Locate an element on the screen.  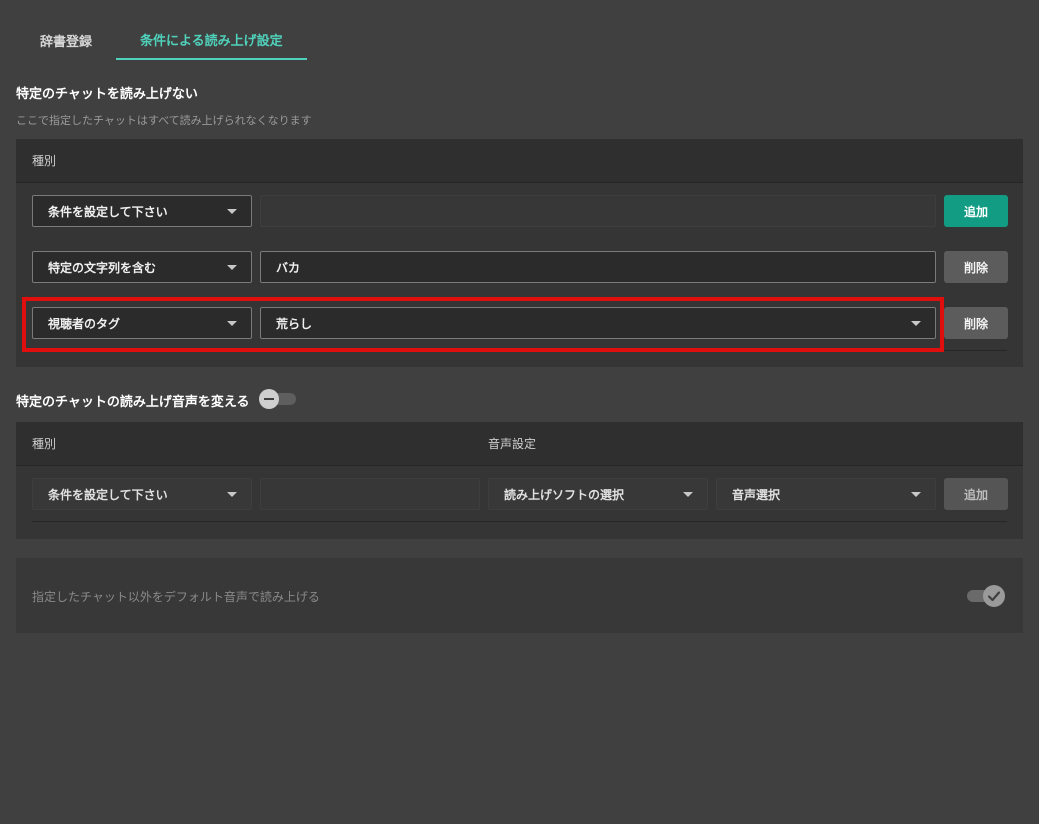
header-voice-label: 音声設定 is located at coordinates (512, 444).